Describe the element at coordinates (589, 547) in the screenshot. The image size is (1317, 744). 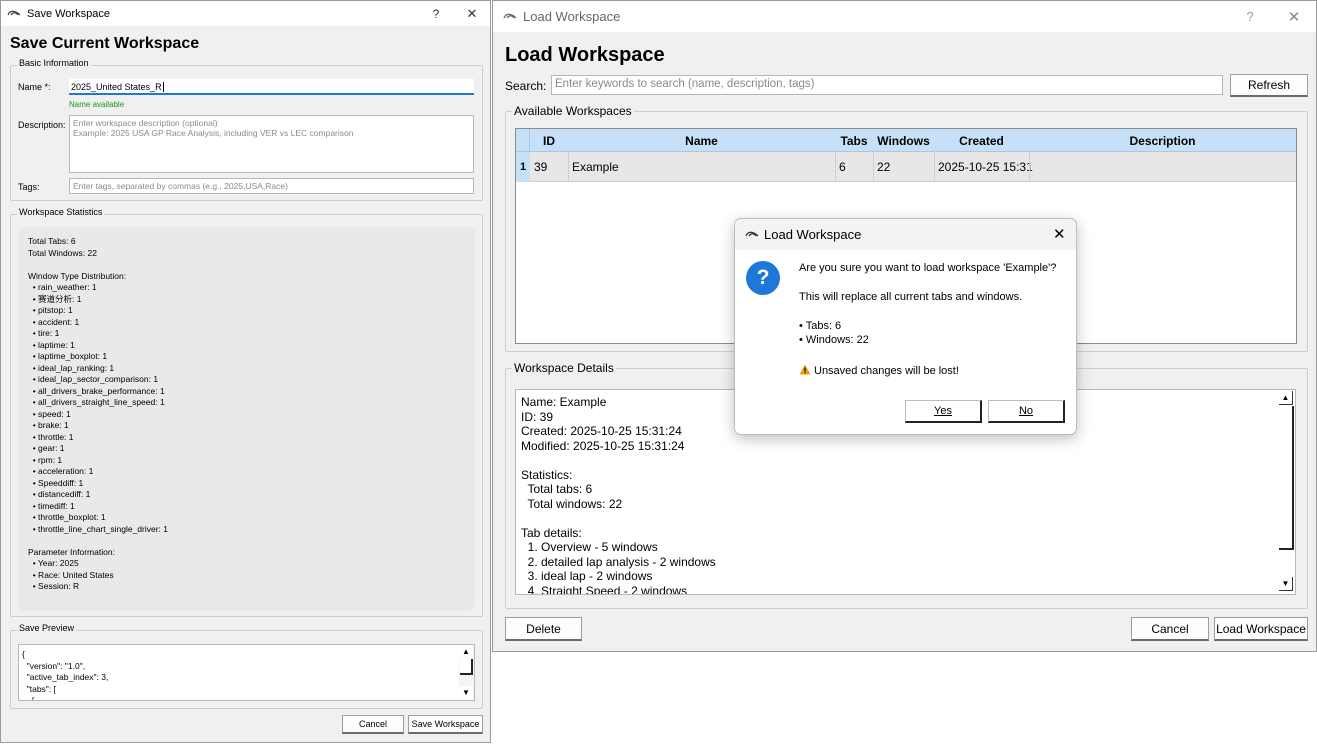
I see `details-line: 1. Overview - 5 windows` at that location.